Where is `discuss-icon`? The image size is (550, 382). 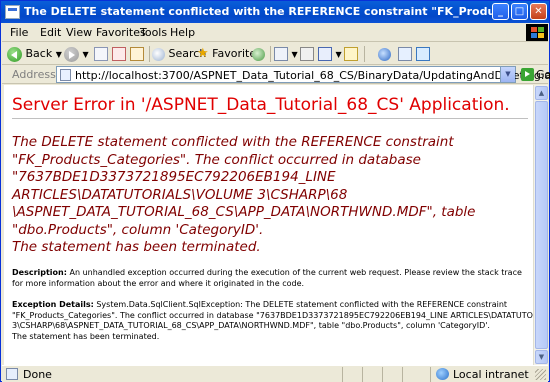 discuss-icon is located at coordinates (351, 54).